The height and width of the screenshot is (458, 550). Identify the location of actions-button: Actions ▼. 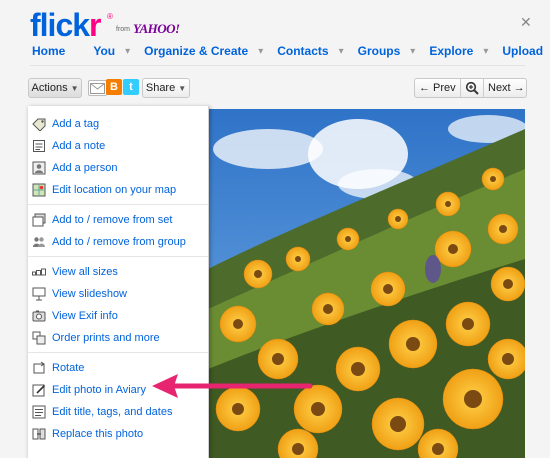
(55, 88).